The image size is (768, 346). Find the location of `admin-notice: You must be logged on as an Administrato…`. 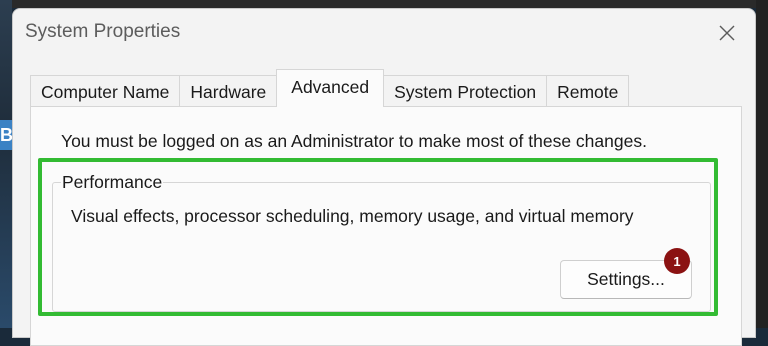

admin-notice: You must be logged on as an Administrato… is located at coordinates (354, 141).